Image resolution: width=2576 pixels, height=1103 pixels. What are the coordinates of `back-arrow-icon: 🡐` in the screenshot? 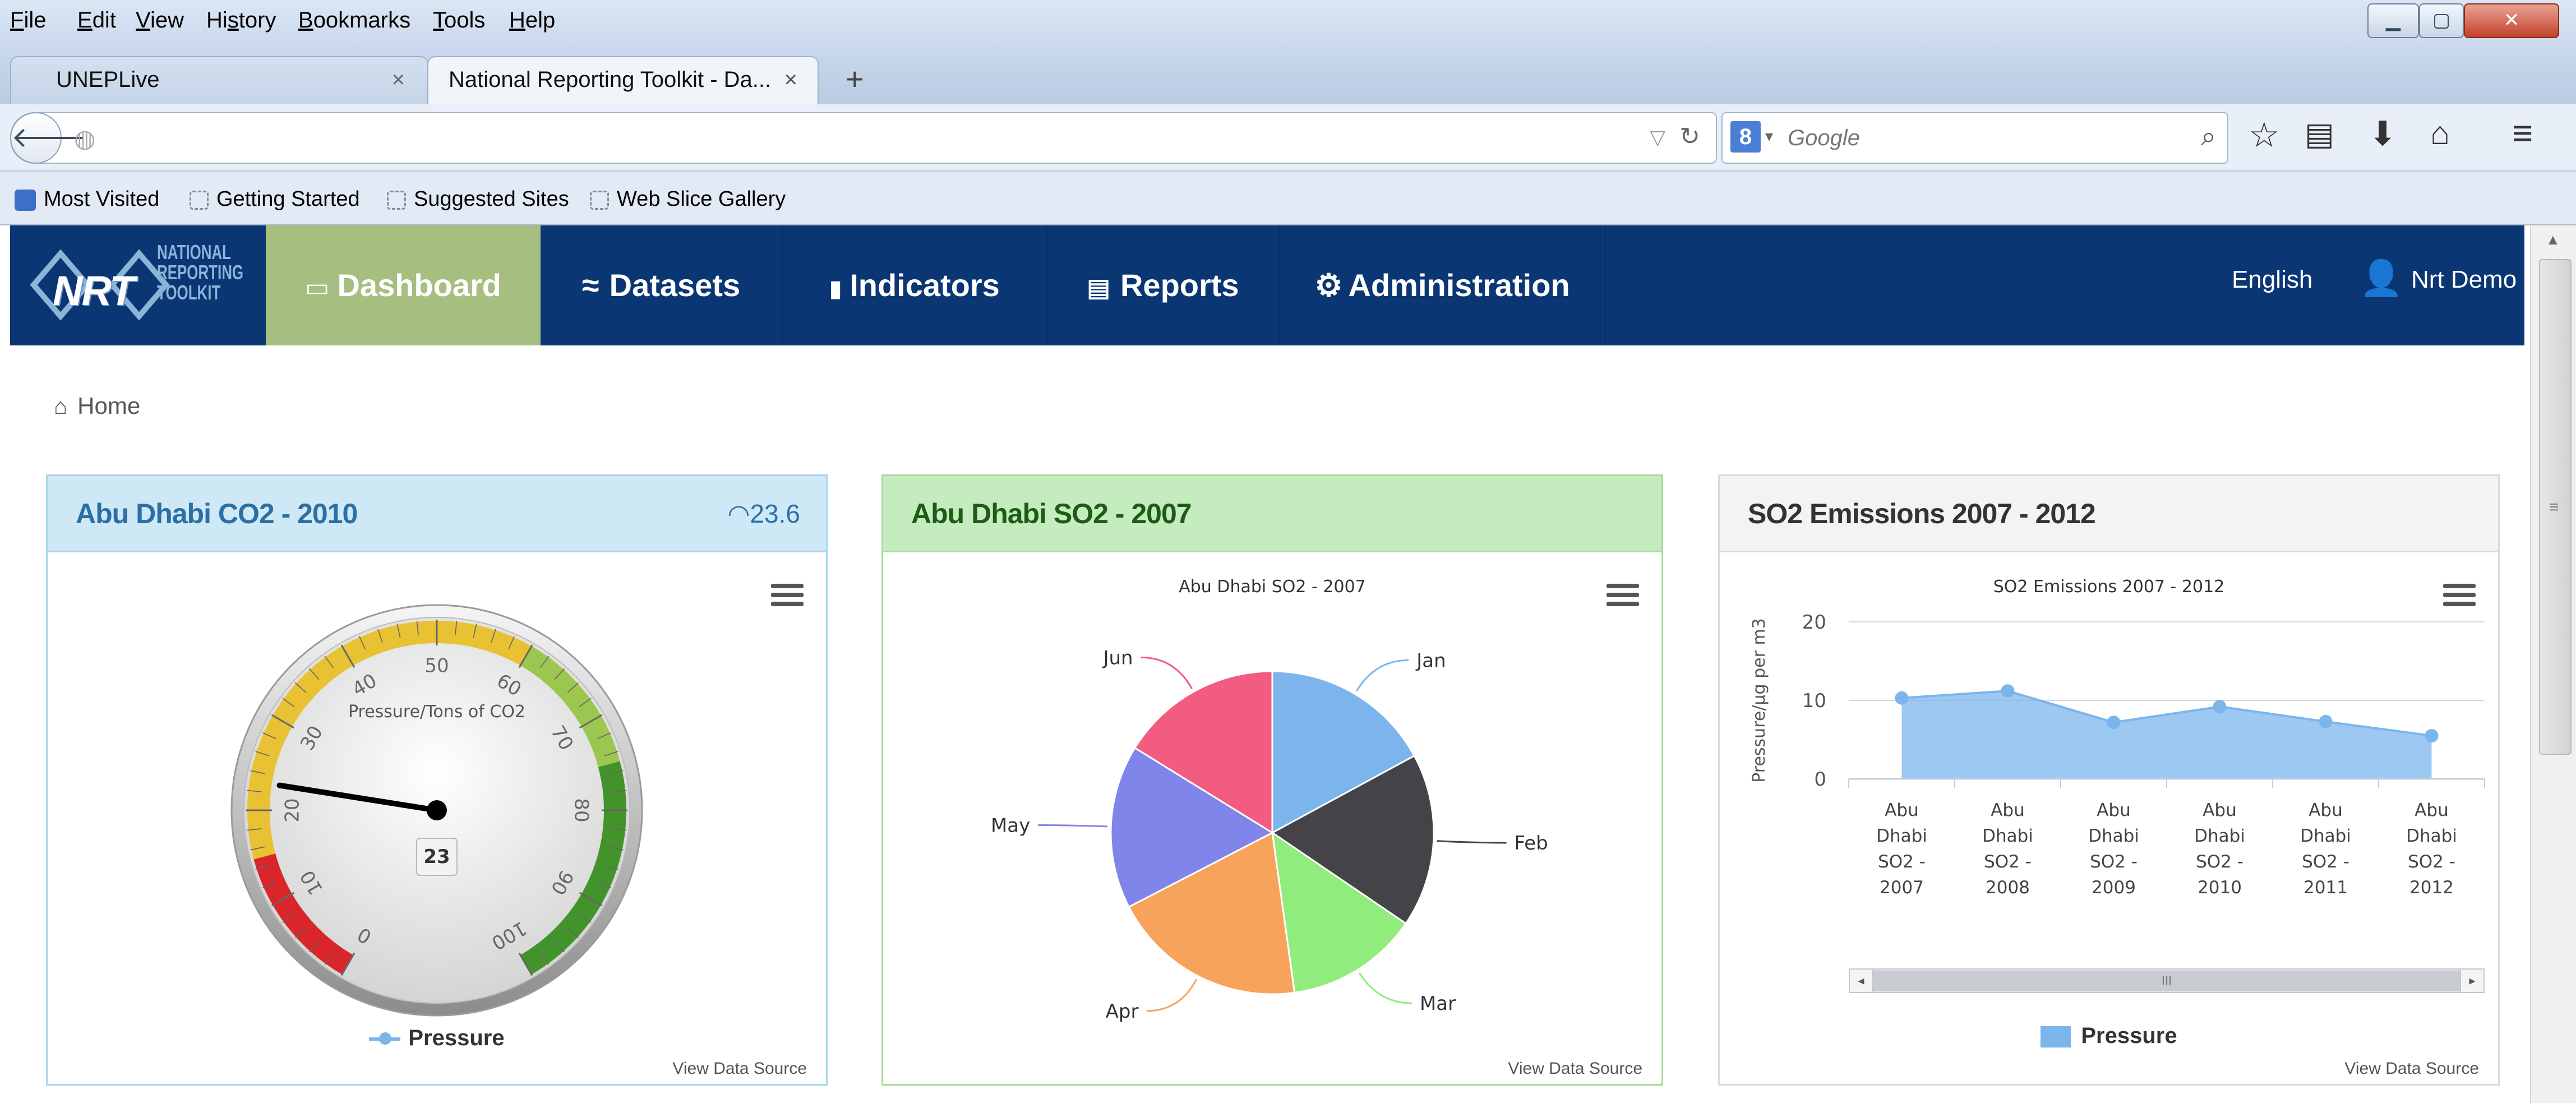 It's located at (48, 138).